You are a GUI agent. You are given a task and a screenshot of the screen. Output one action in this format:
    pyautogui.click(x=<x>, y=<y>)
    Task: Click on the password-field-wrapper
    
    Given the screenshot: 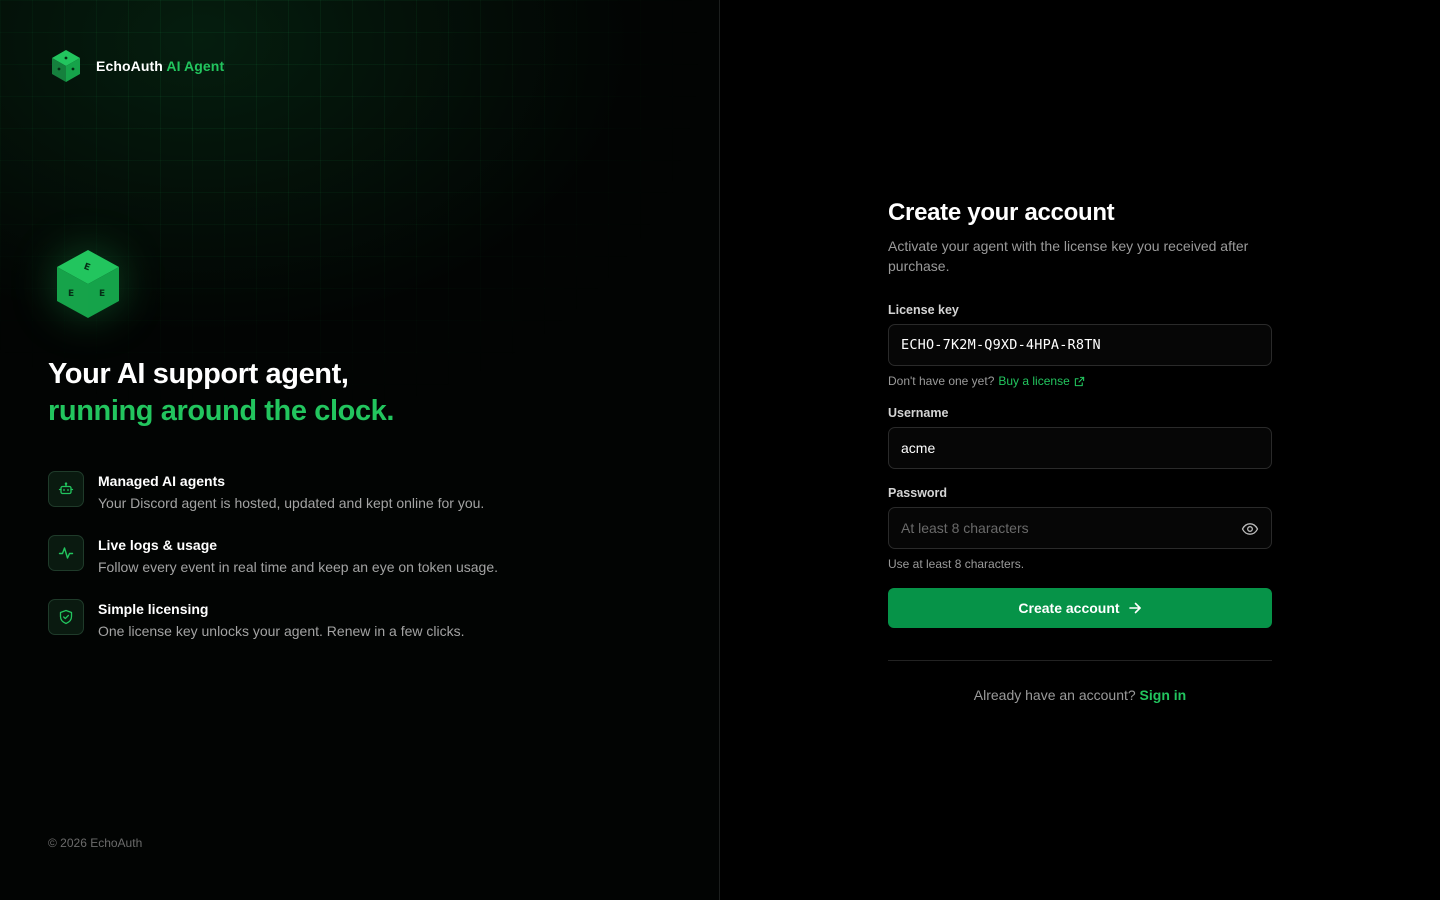 What is the action you would take?
    pyautogui.click(x=1080, y=528)
    